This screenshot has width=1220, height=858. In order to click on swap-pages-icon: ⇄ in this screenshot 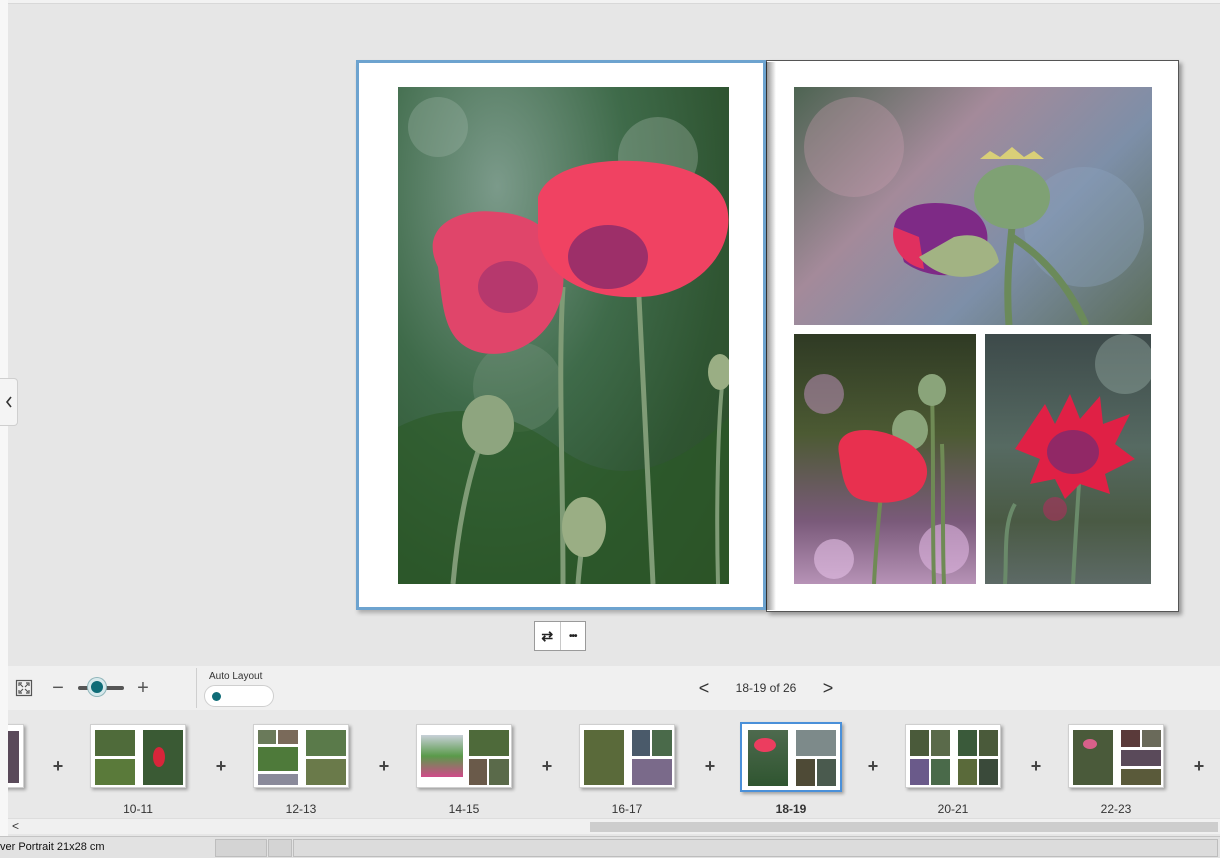, I will do `click(547, 635)`.